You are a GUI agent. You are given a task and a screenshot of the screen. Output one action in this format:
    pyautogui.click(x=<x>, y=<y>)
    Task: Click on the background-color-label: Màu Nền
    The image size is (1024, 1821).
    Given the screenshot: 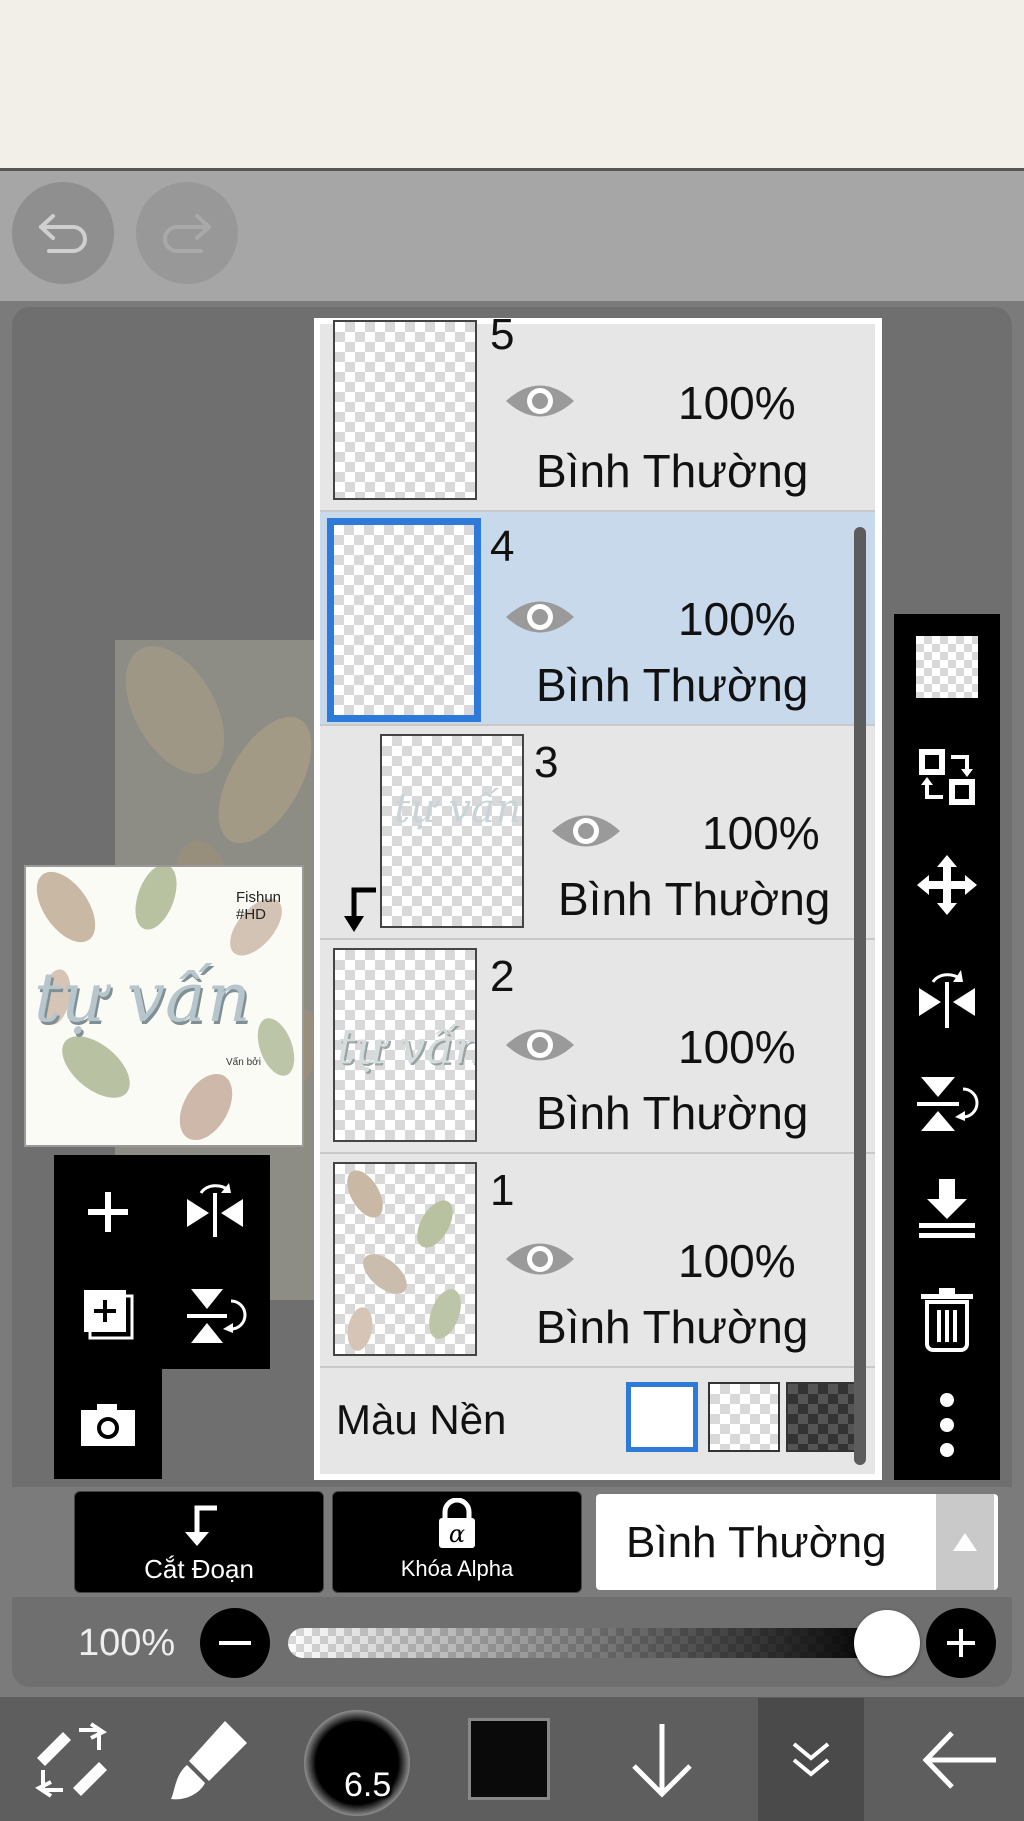 What is the action you would take?
    pyautogui.click(x=421, y=1419)
    